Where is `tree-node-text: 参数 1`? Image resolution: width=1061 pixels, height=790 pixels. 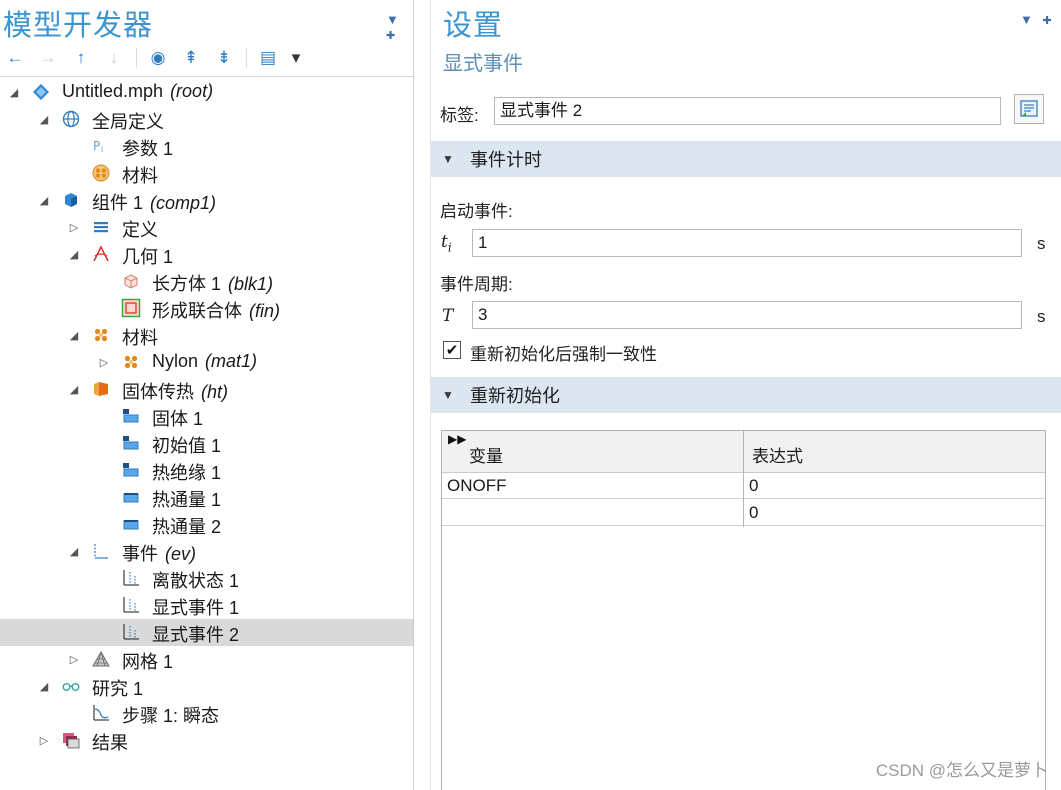
tree-node-text: 参数 1 is located at coordinates (148, 149).